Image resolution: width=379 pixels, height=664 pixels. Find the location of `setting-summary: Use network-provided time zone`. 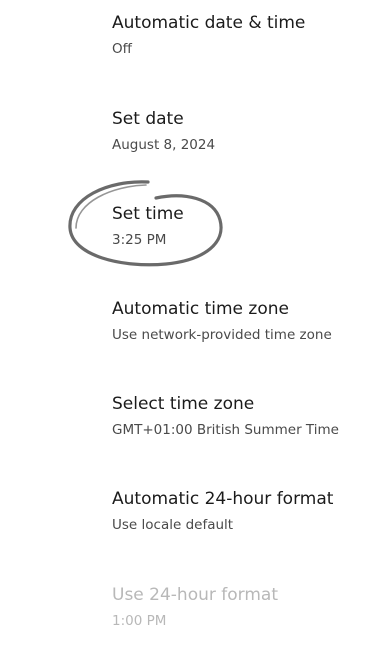

setting-summary: Use network-provided time zone is located at coordinates (222, 335).